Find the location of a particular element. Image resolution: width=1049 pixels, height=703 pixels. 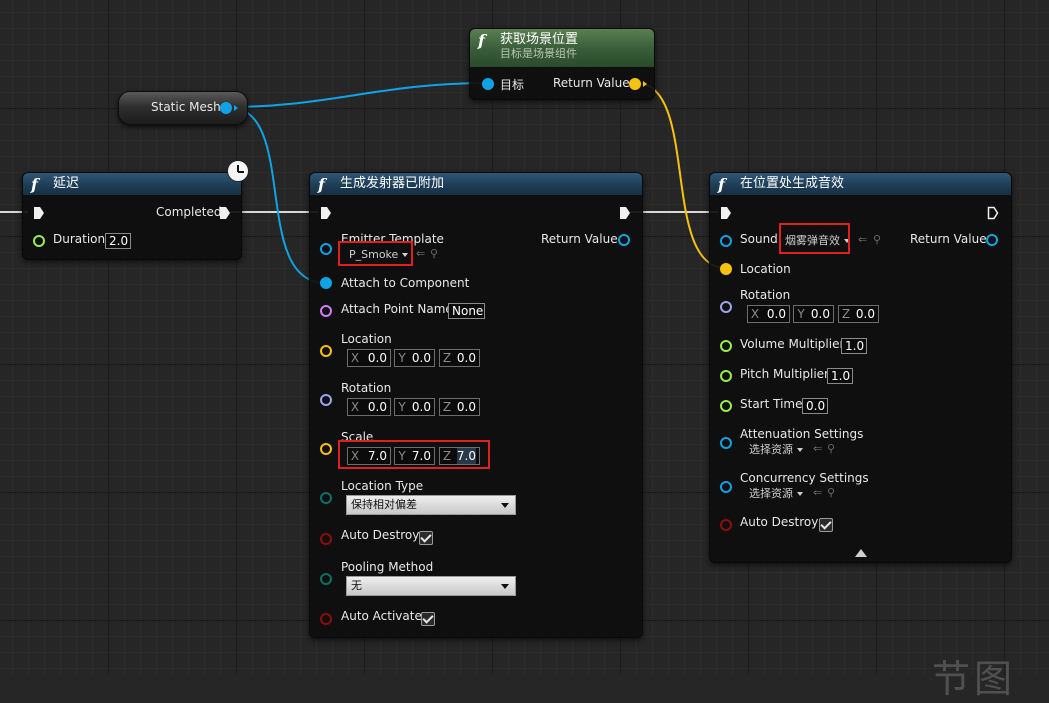

emitter-exec-in-pin is located at coordinates (326, 213).